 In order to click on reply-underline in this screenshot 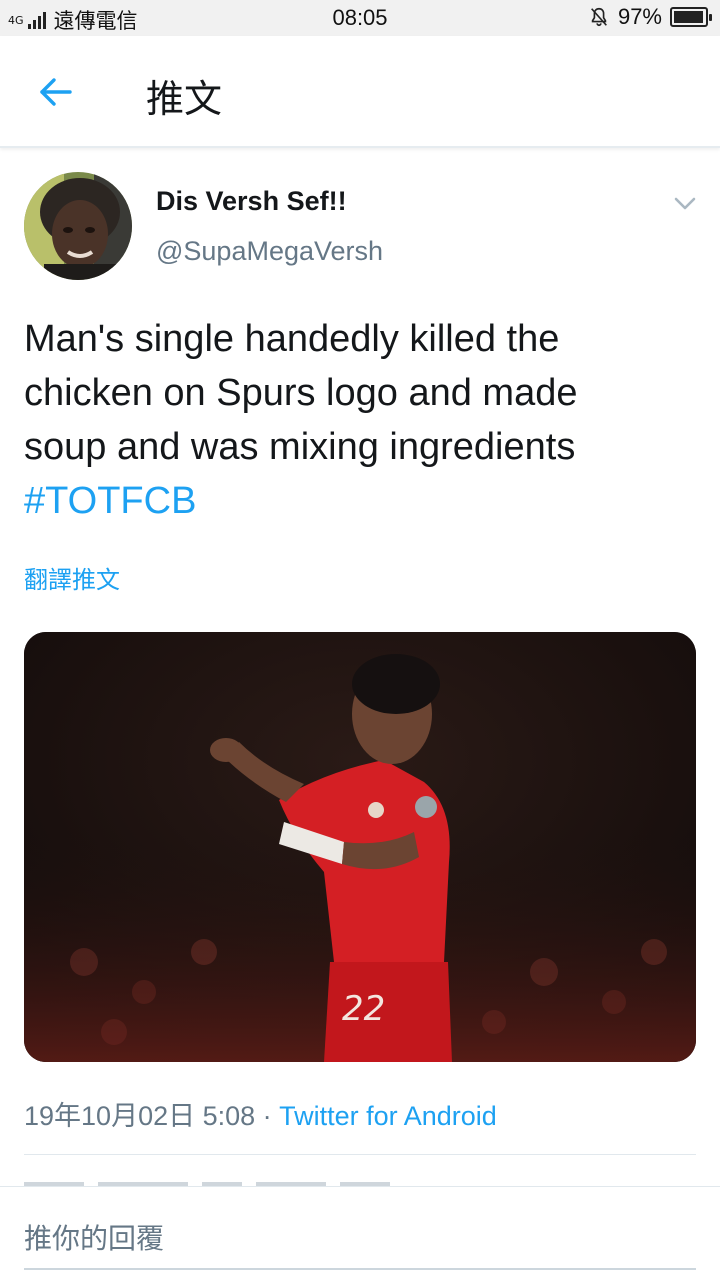, I will do `click(360, 1269)`.